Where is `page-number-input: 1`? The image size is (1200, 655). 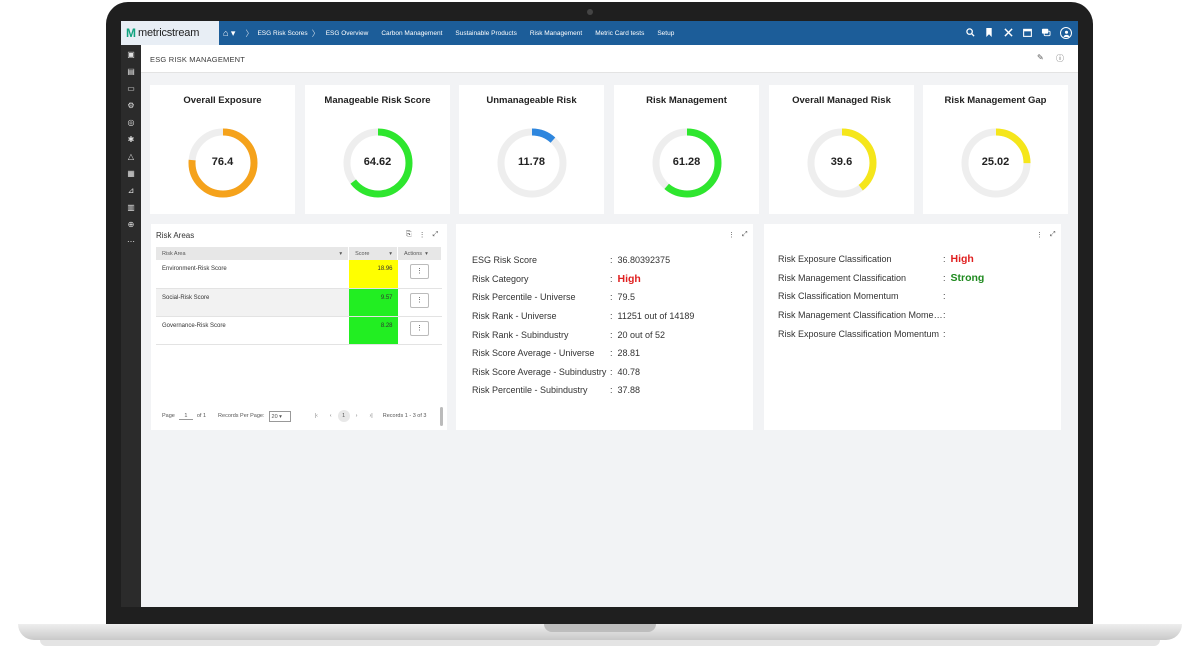
page-number-input: 1 is located at coordinates (185, 416).